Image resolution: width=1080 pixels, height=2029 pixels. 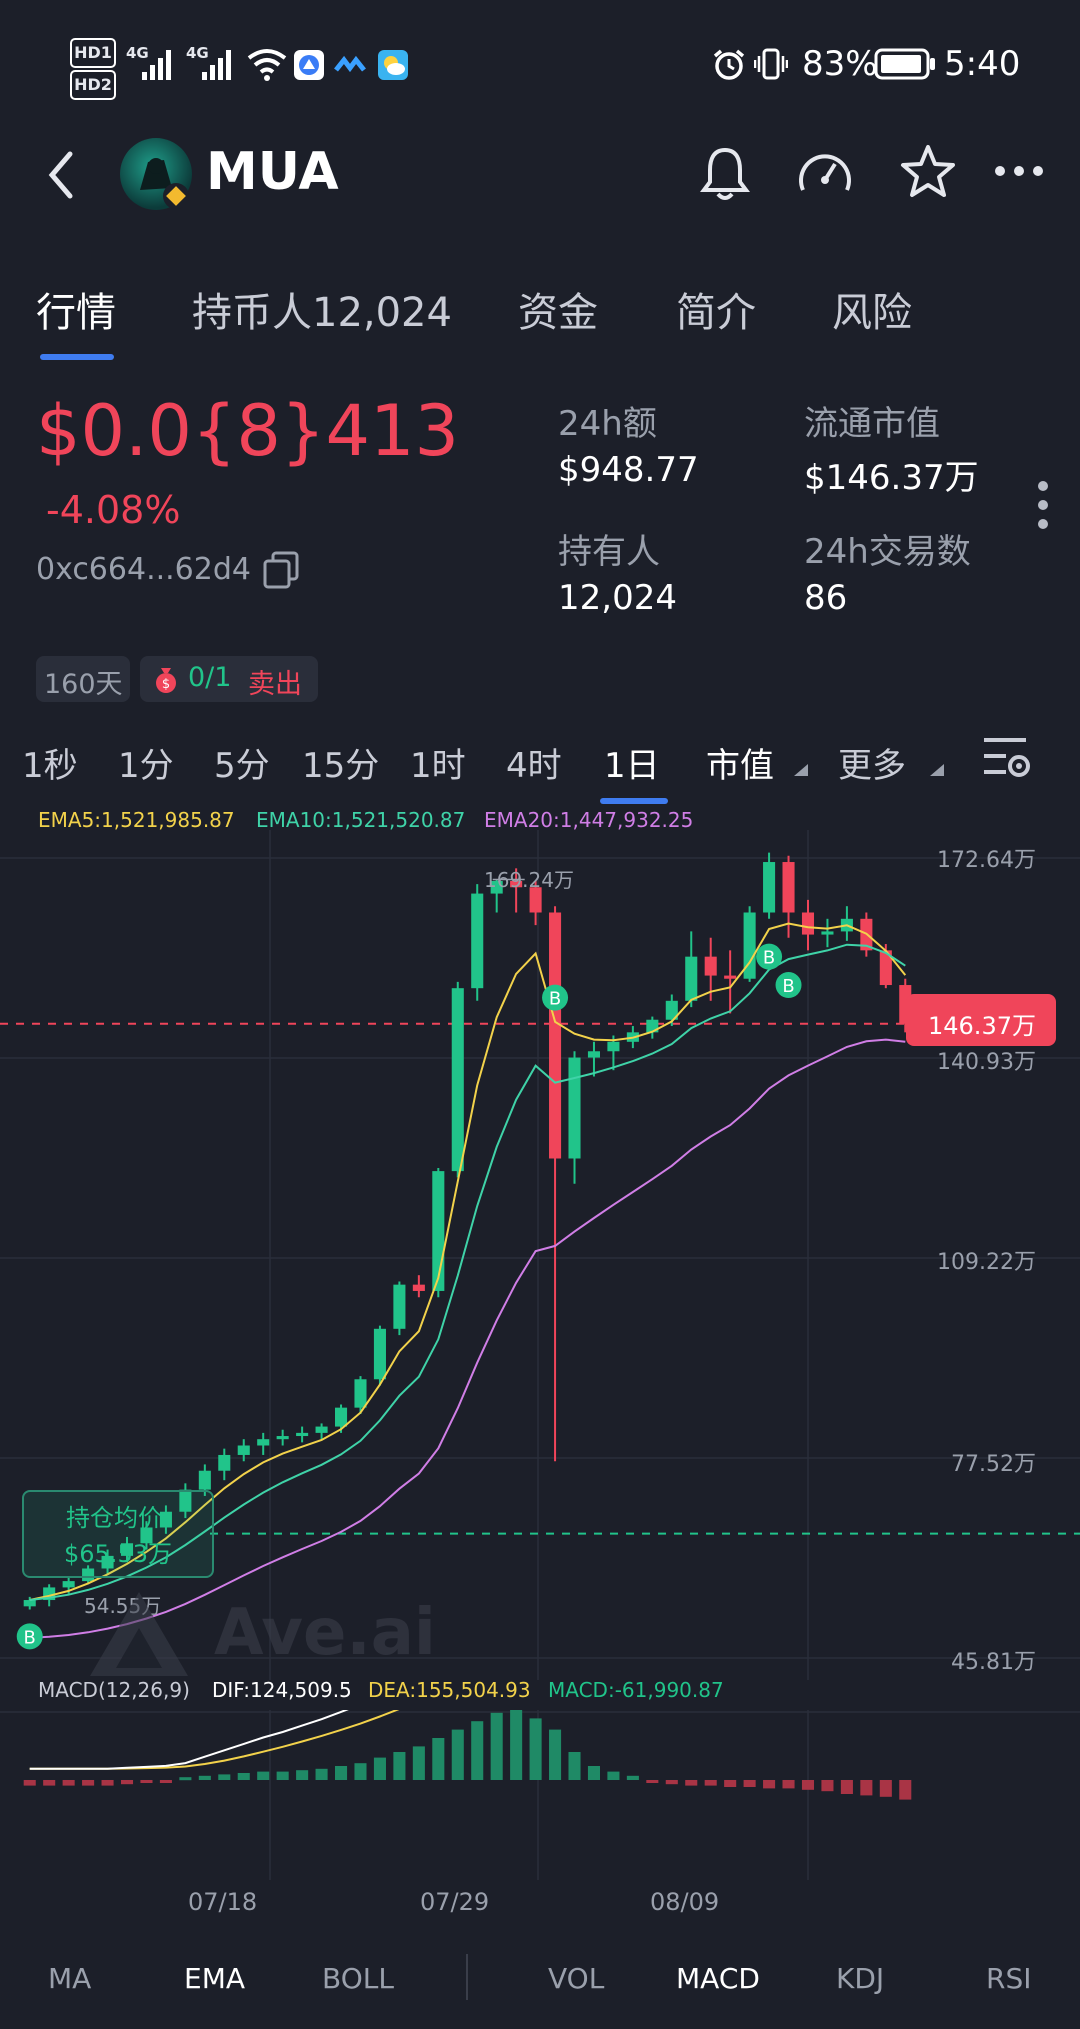 I want to click on age-chip-label: 160天, so click(x=83, y=684).